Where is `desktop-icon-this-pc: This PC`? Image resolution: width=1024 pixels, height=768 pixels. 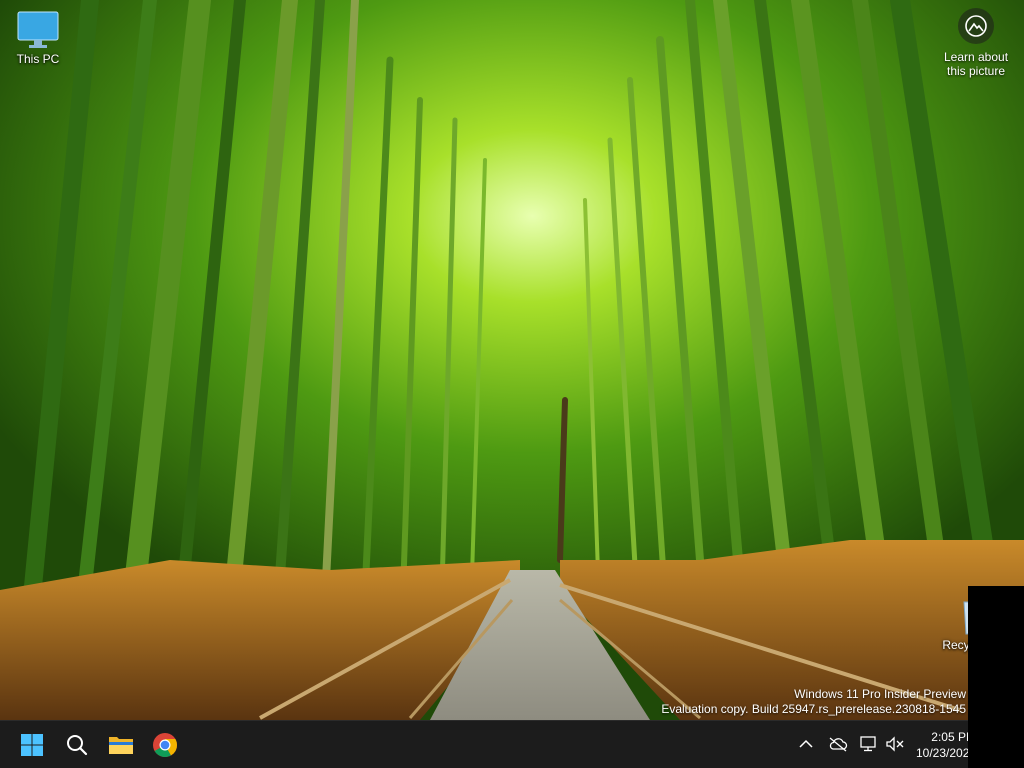 desktop-icon-this-pc: This PC is located at coordinates (38, 38).